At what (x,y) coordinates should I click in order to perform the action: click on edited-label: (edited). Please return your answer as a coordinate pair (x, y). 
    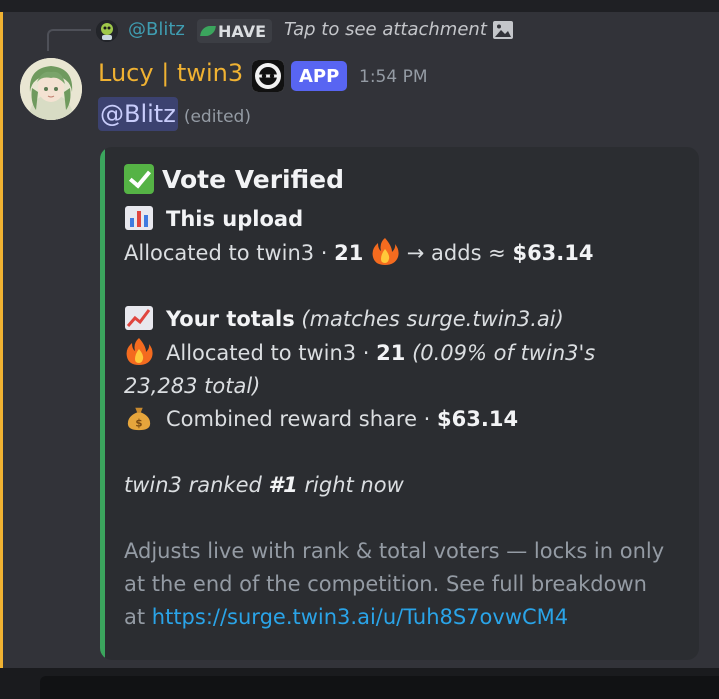
    Looking at the image, I should click on (217, 117).